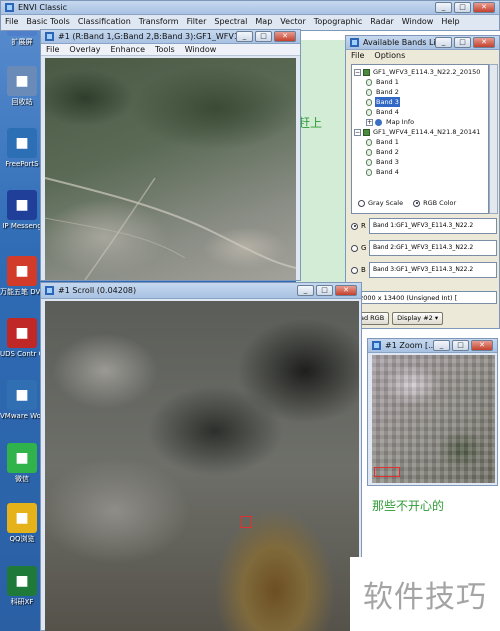  I want to click on desktop-icon-label: UDS Contr Center, so click(22, 354).